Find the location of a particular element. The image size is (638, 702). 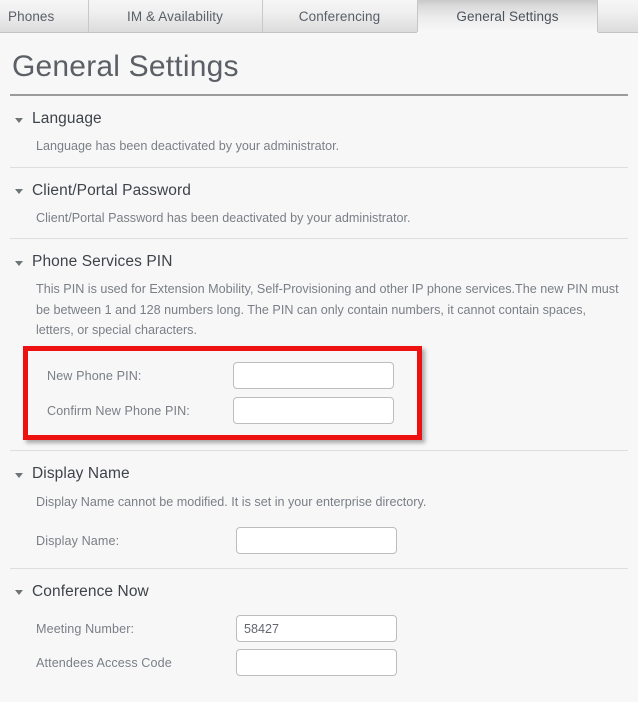

new-phone-pin-input is located at coordinates (313, 376).